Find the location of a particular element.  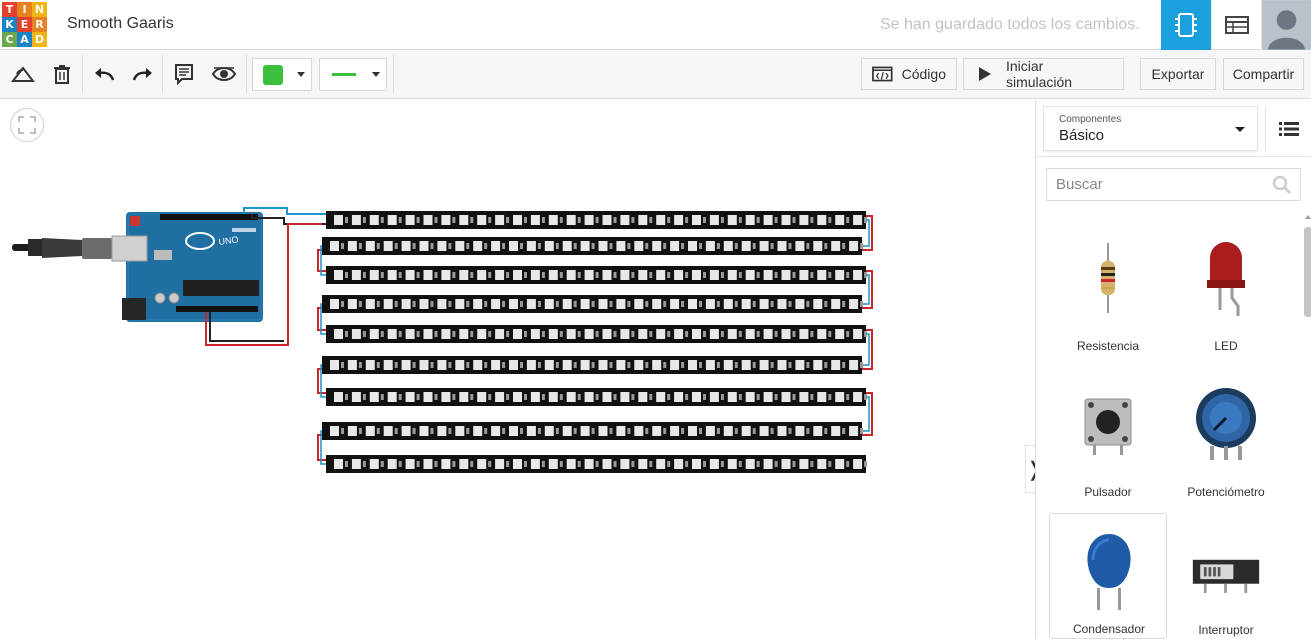

capacitor-icon is located at coordinates (1109, 570).